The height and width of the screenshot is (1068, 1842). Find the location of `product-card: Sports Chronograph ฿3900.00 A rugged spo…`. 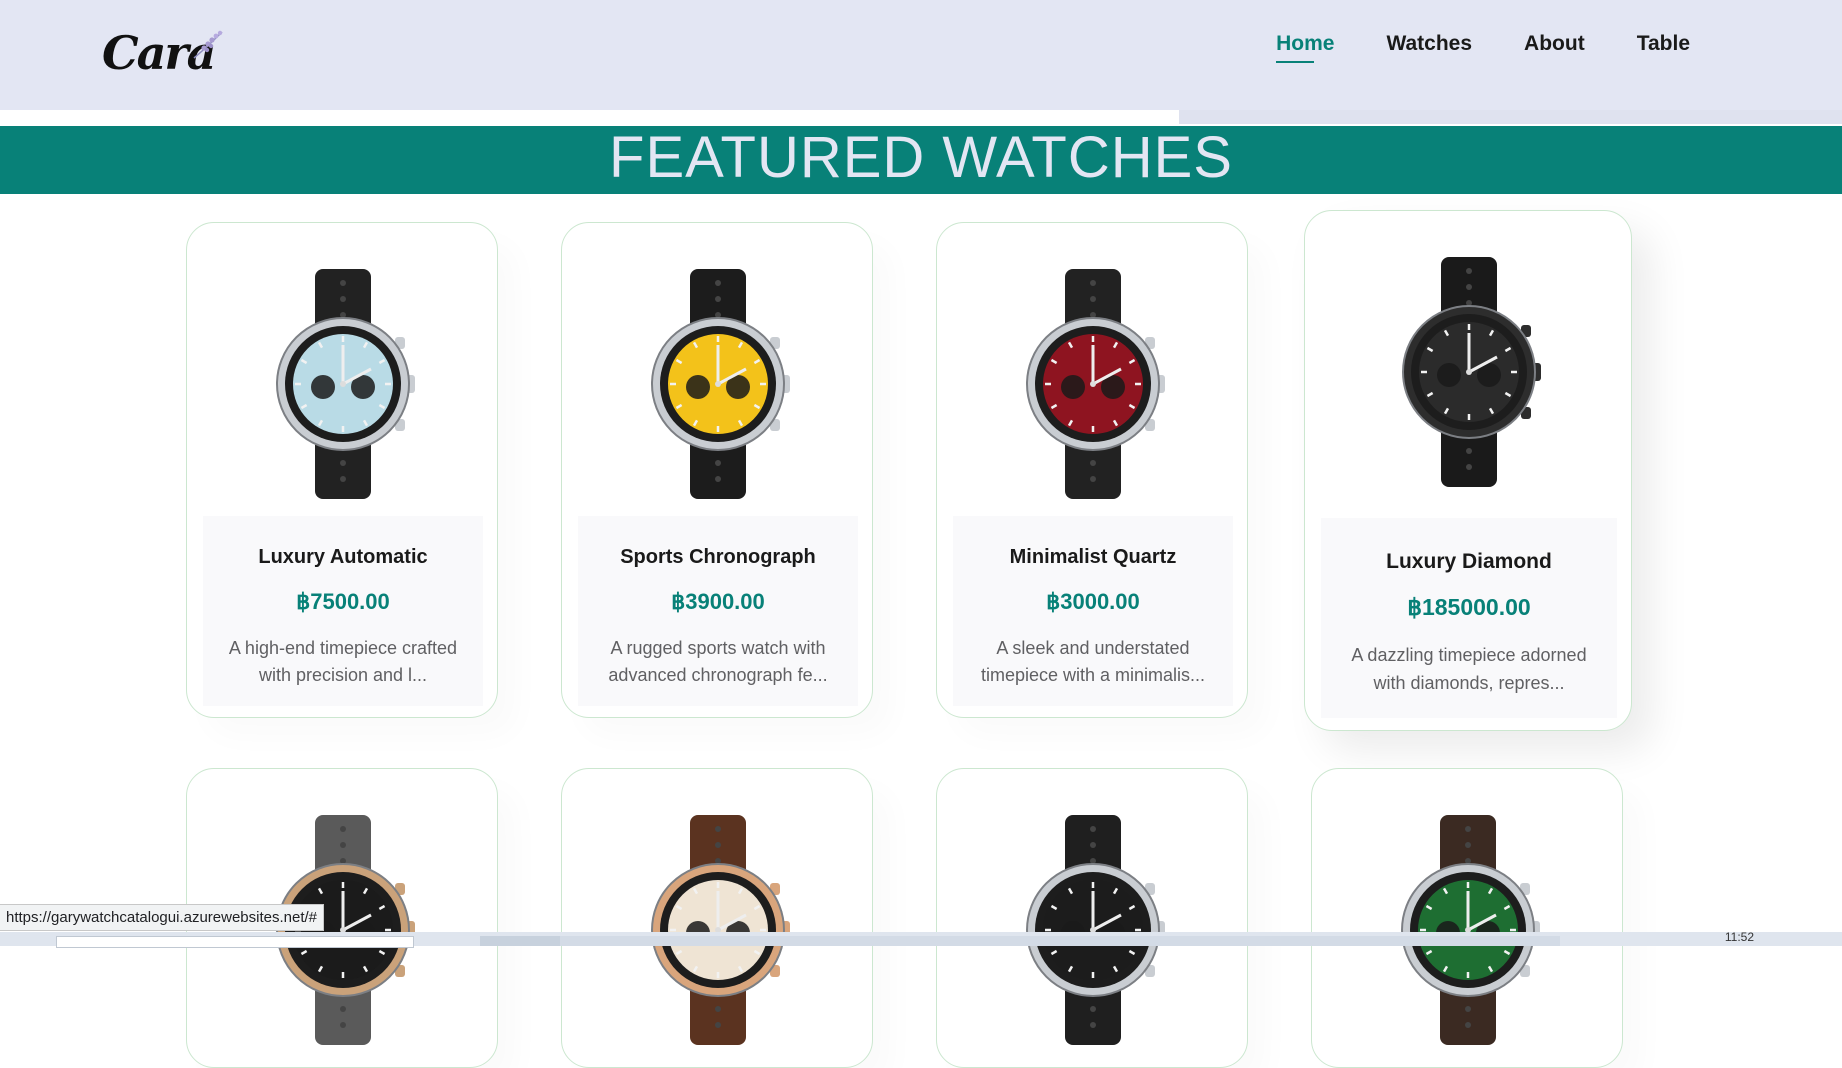

product-card: Sports Chronograph ฿3900.00 A rugged spo… is located at coordinates (717, 470).